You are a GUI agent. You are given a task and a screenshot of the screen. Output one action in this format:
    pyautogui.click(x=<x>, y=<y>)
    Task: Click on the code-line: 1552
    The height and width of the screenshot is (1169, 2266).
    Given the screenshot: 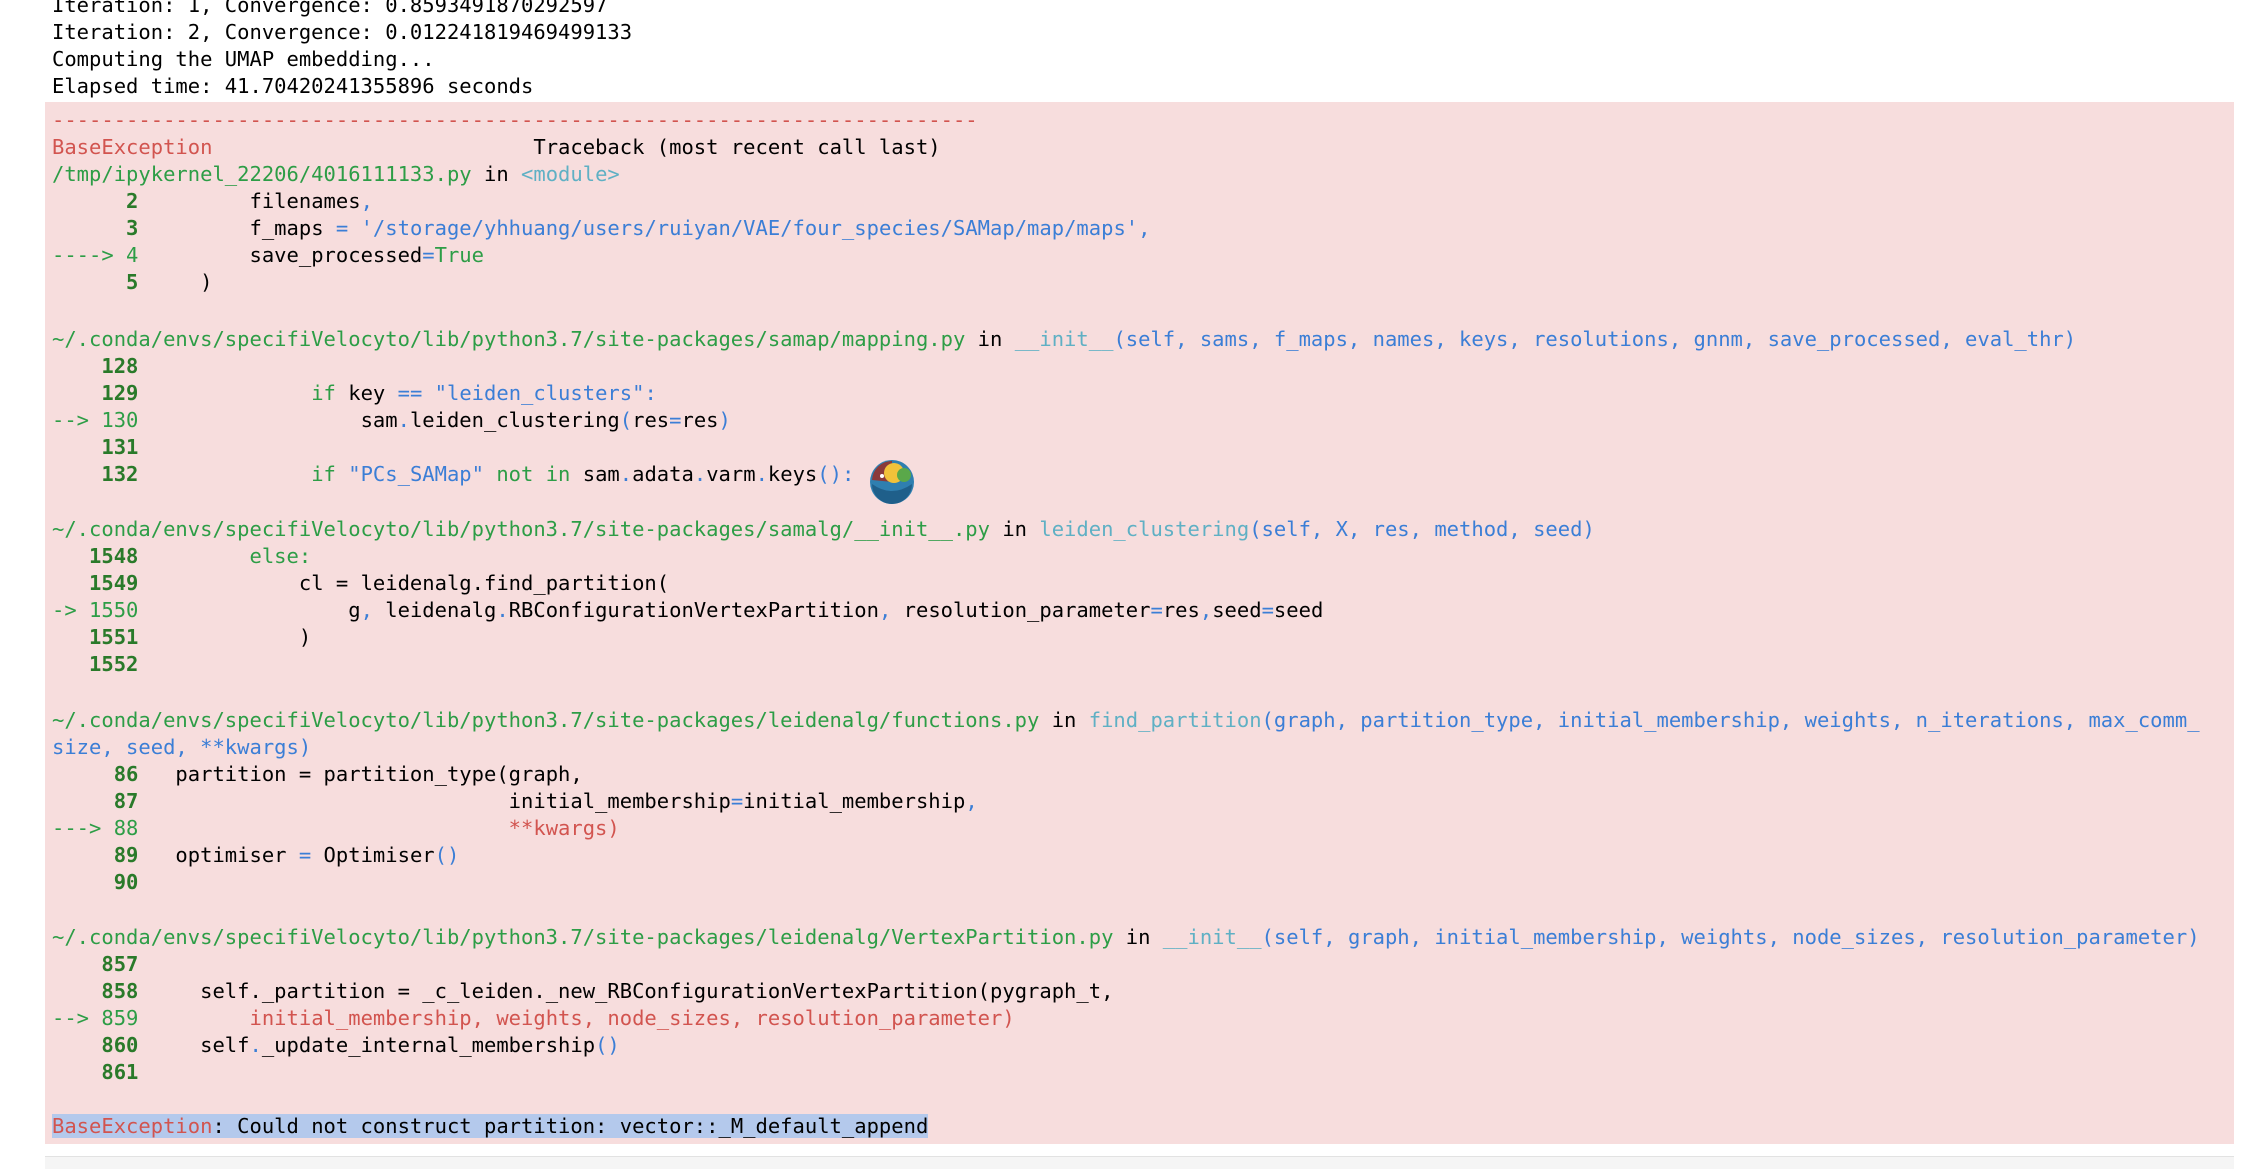 What is the action you would take?
    pyautogui.click(x=95, y=664)
    